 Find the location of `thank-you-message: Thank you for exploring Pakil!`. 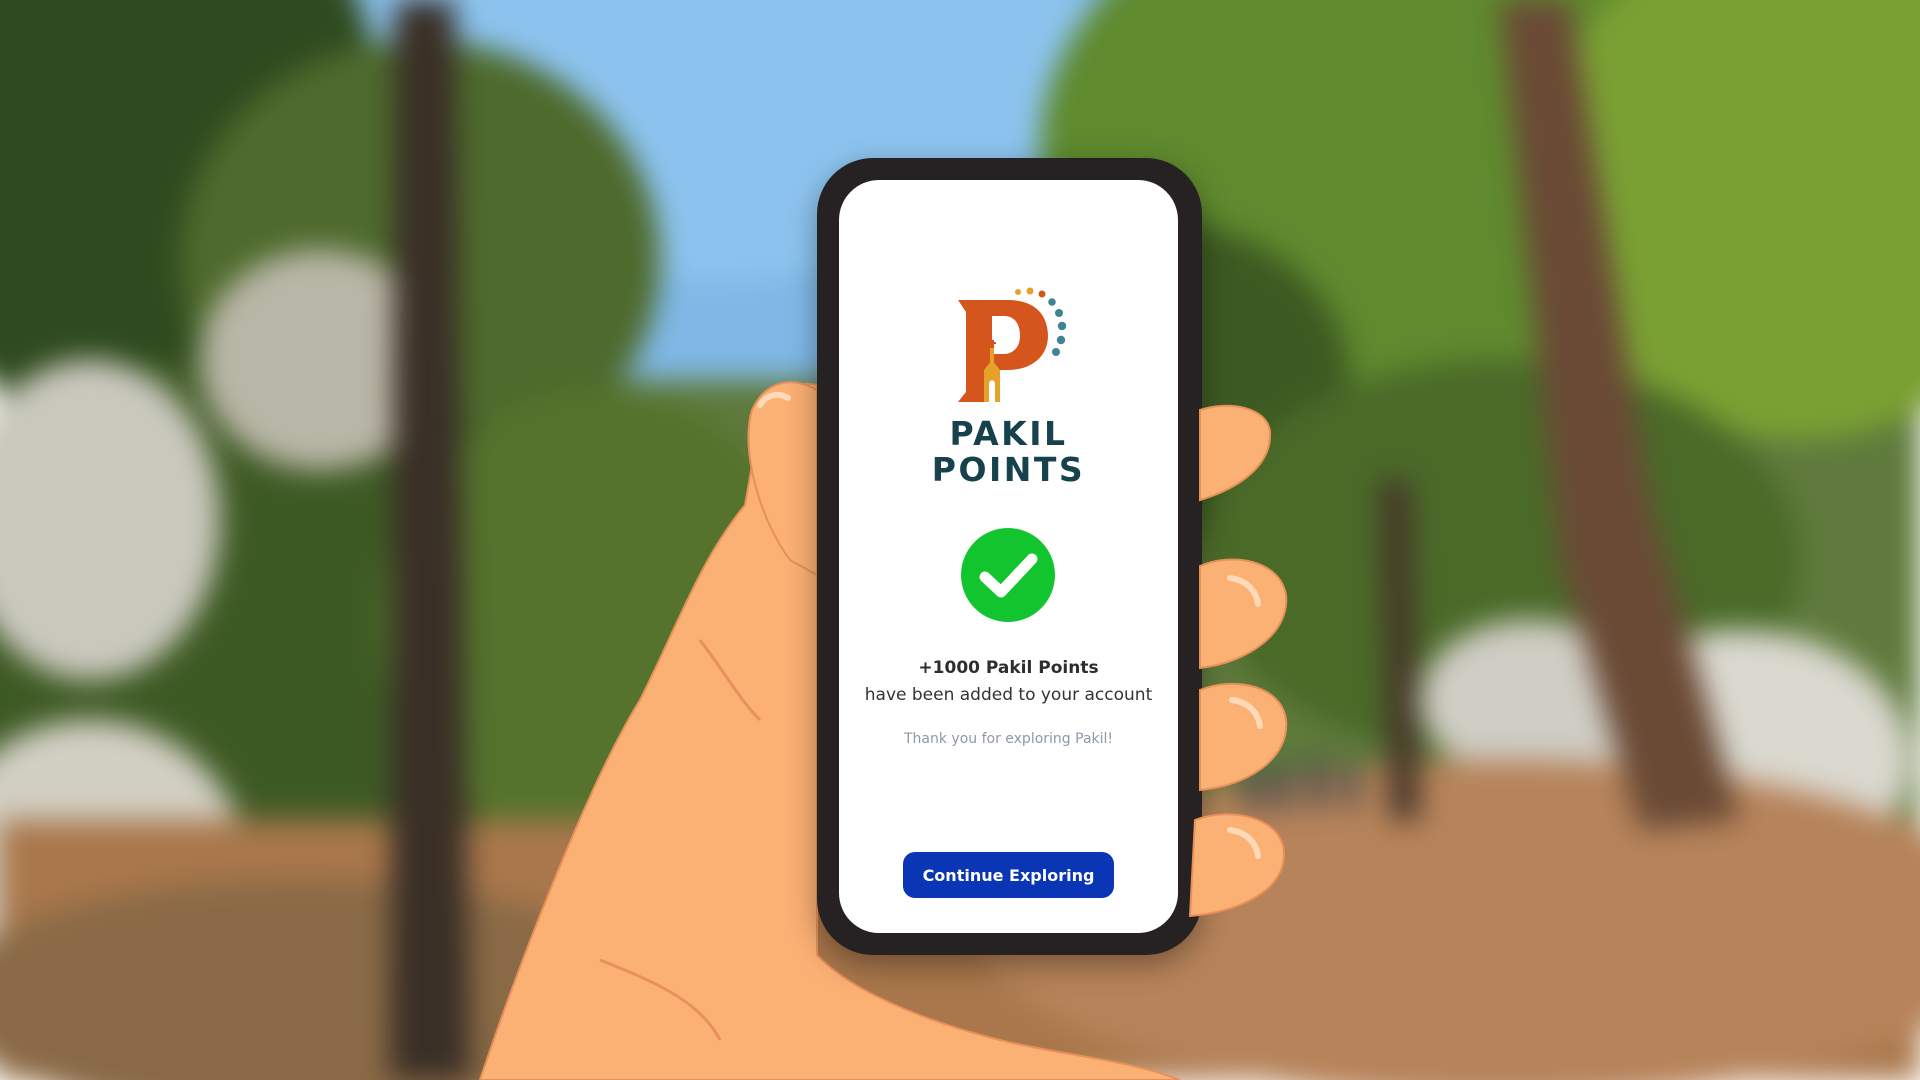

thank-you-message: Thank you for exploring Pakil! is located at coordinates (1008, 739).